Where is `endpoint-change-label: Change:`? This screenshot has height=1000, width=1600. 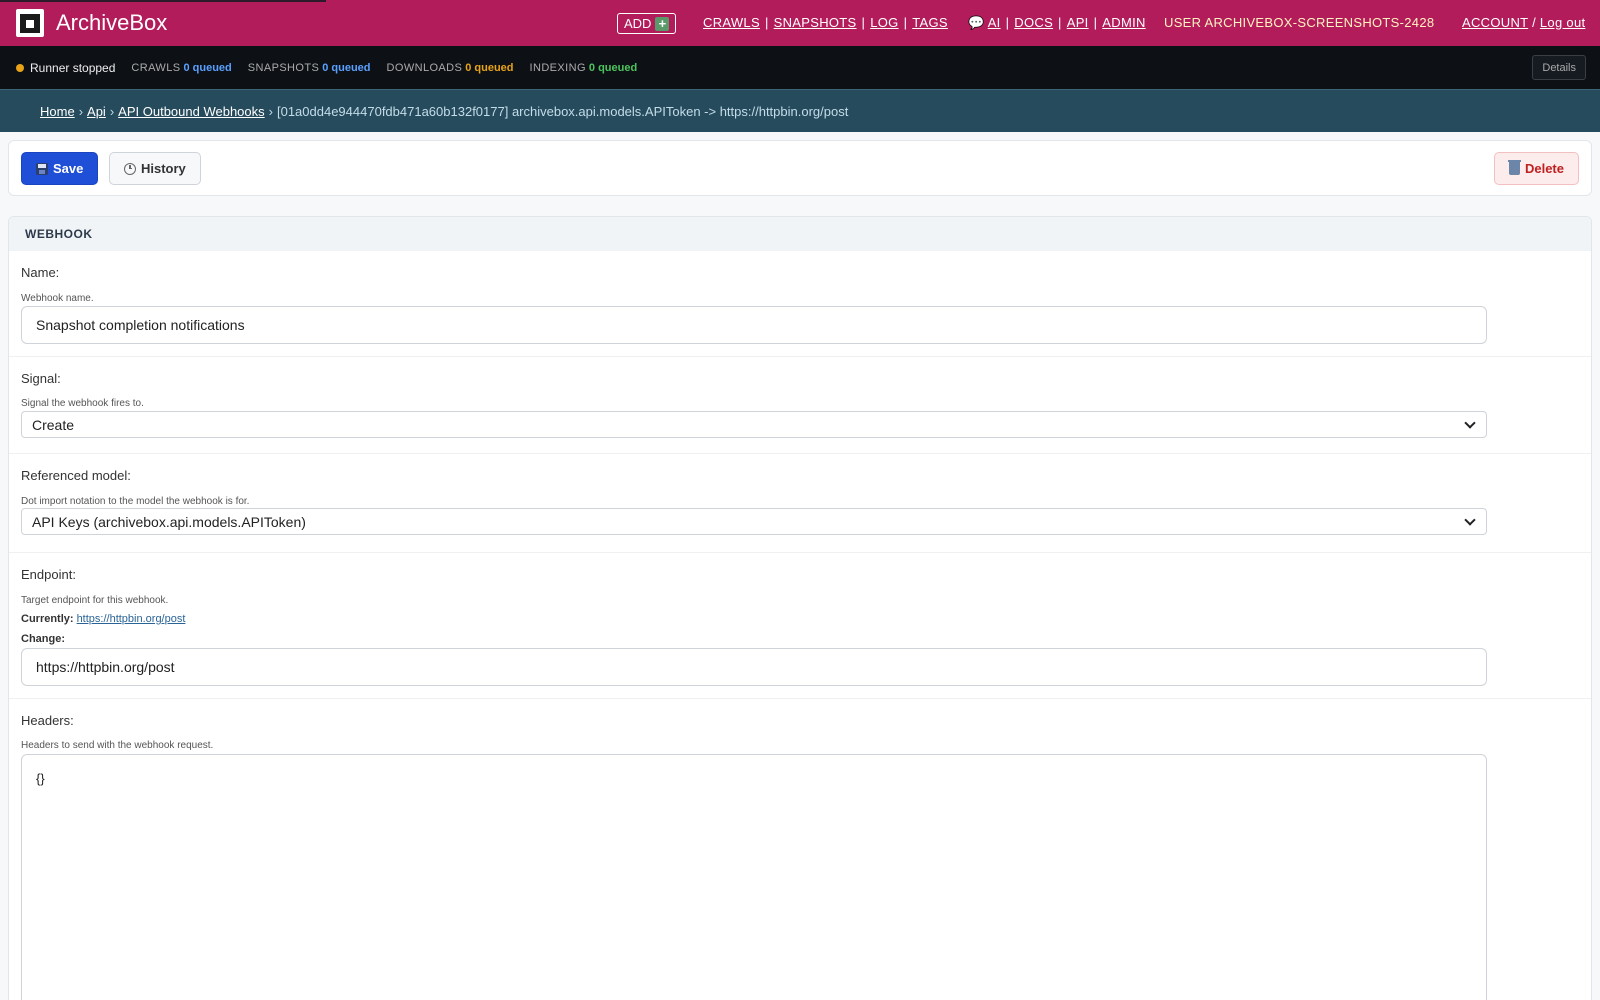
endpoint-change-label: Change: is located at coordinates (43, 639).